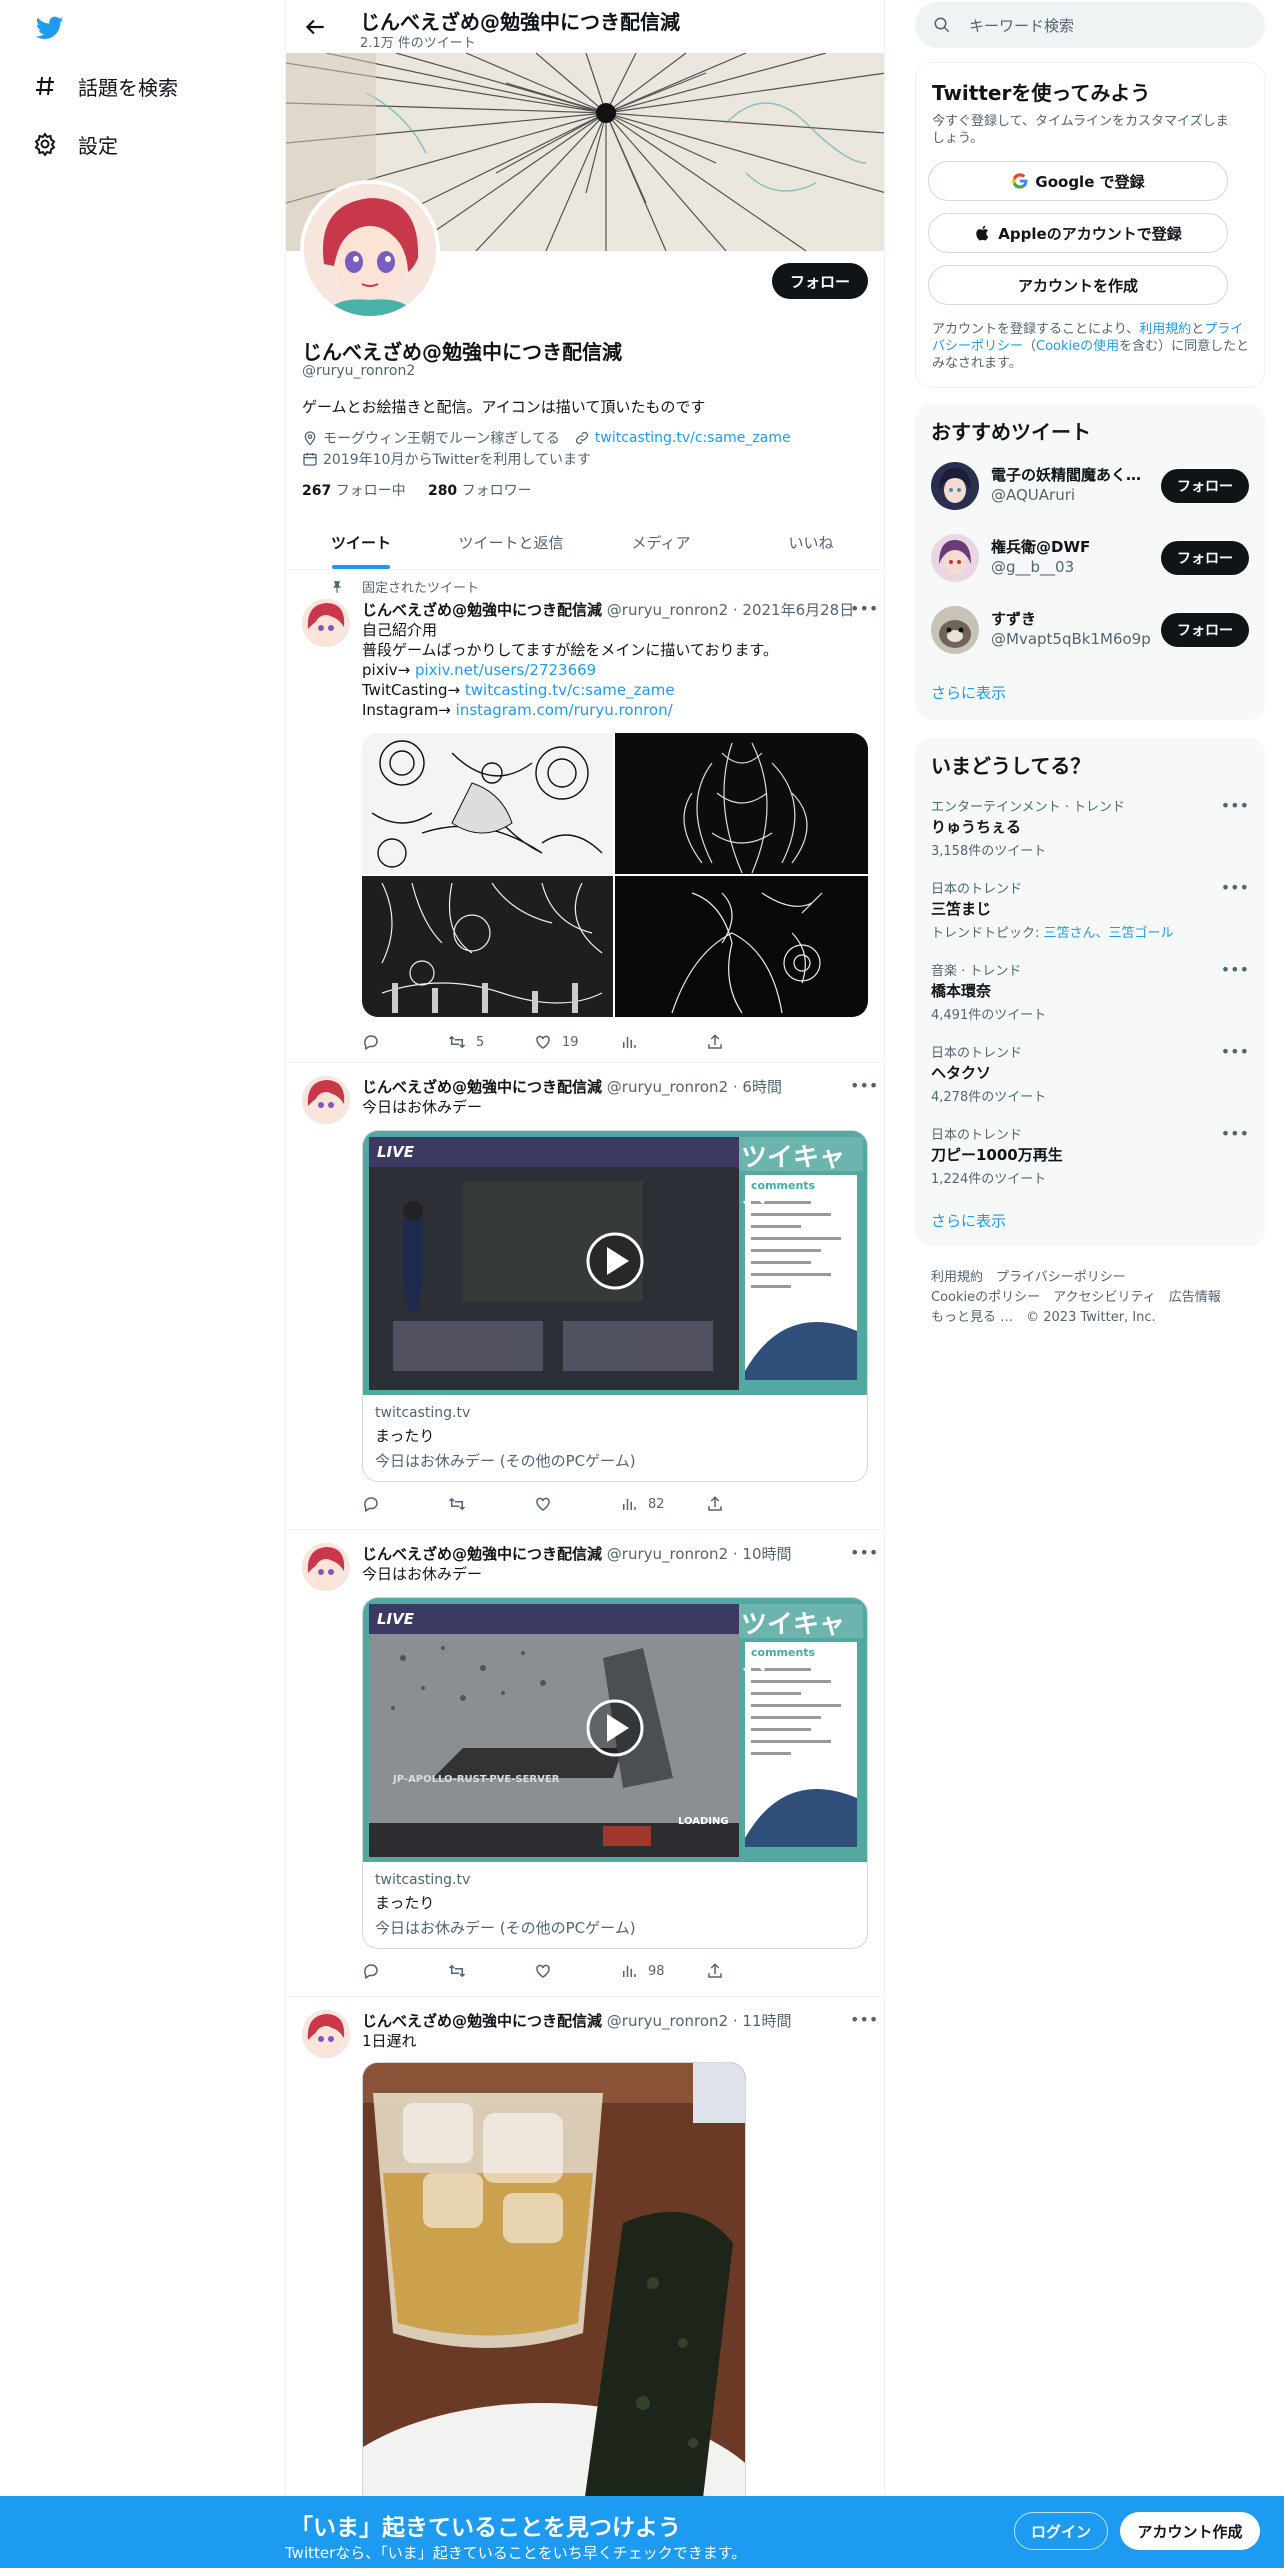 This screenshot has height=2568, width=1284. Describe the element at coordinates (511, 542) in the screenshot. I see `tab-tweets-replies: ツイートと返信` at that location.